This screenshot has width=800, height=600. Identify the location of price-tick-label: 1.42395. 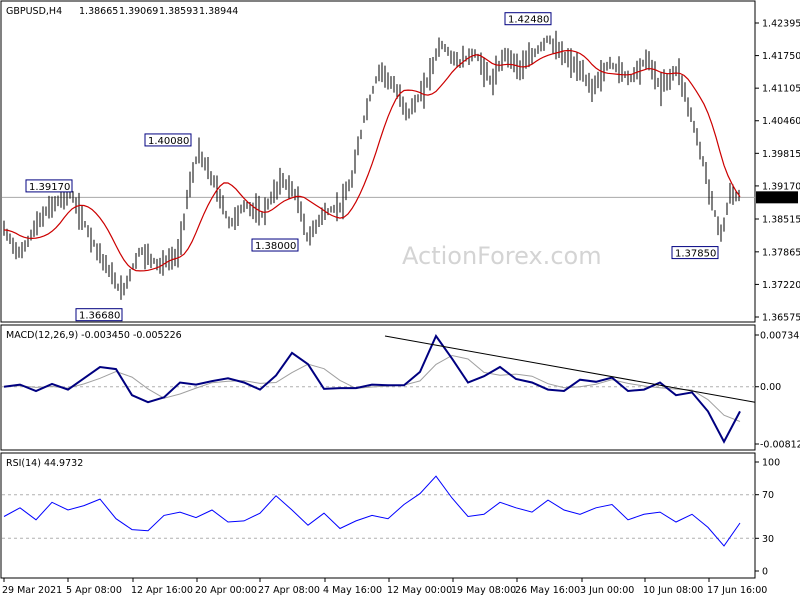
(781, 24).